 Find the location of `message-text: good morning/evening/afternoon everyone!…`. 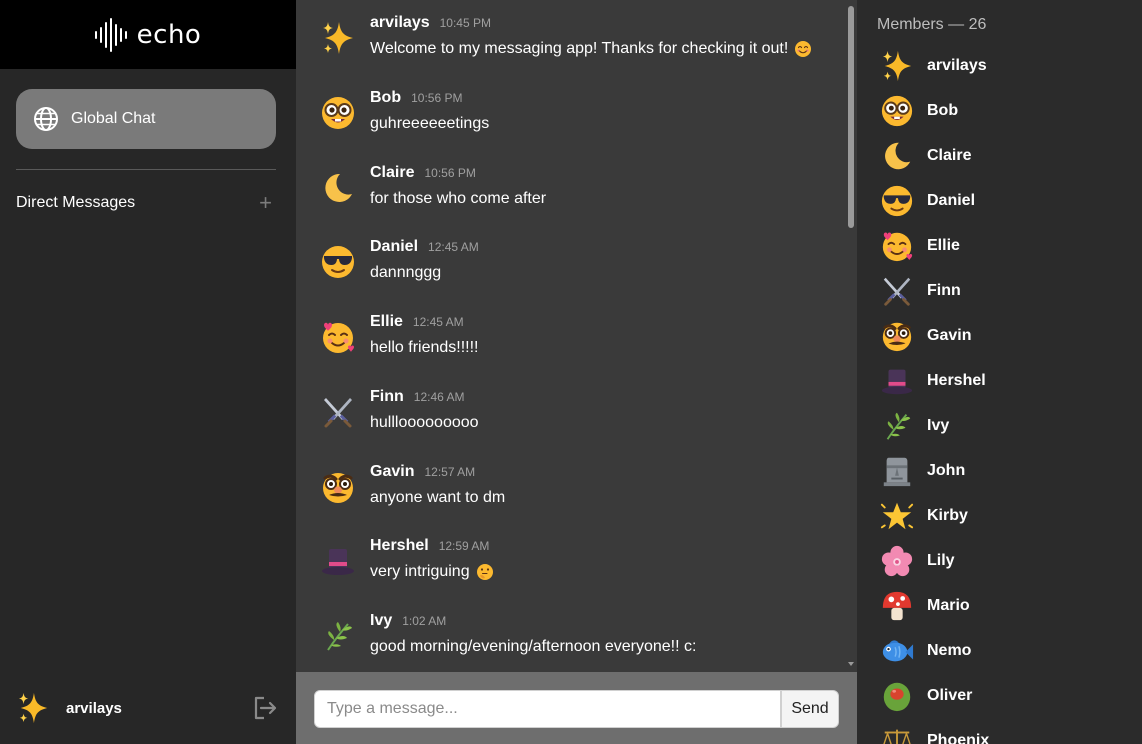

message-text: good morning/evening/afternoon everyone!… is located at coordinates (533, 646).